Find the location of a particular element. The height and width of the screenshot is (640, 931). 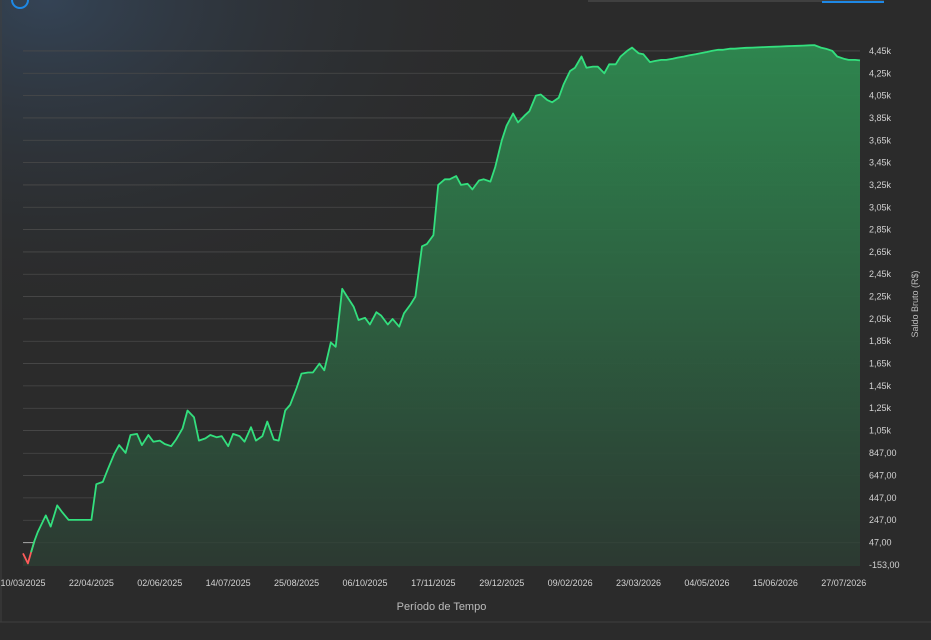

y-tick-label: 3,25k is located at coordinates (880, 185).